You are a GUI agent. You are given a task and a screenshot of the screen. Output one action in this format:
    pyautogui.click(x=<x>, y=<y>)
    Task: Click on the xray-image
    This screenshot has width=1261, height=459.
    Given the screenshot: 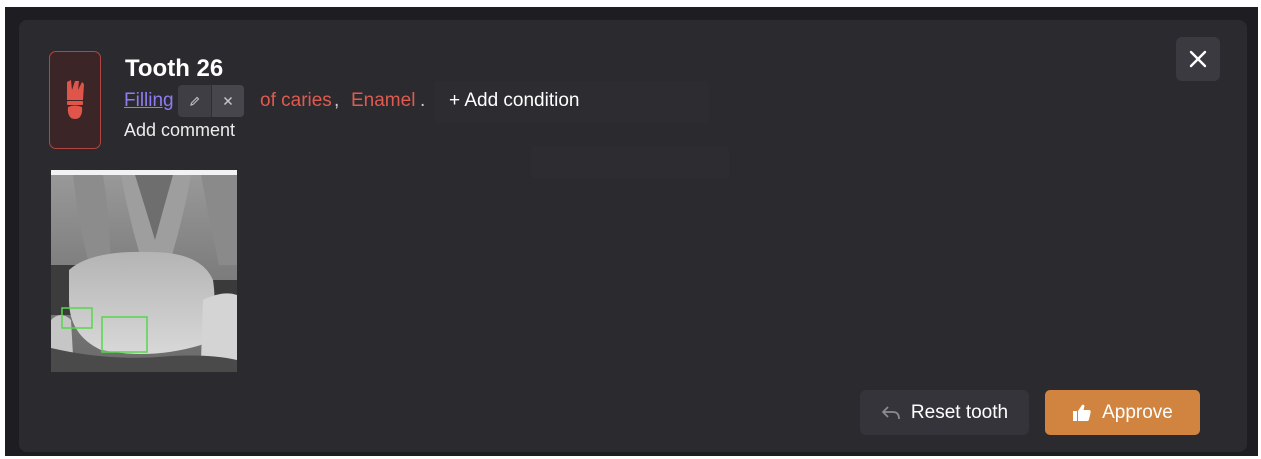 What is the action you would take?
    pyautogui.click(x=144, y=271)
    